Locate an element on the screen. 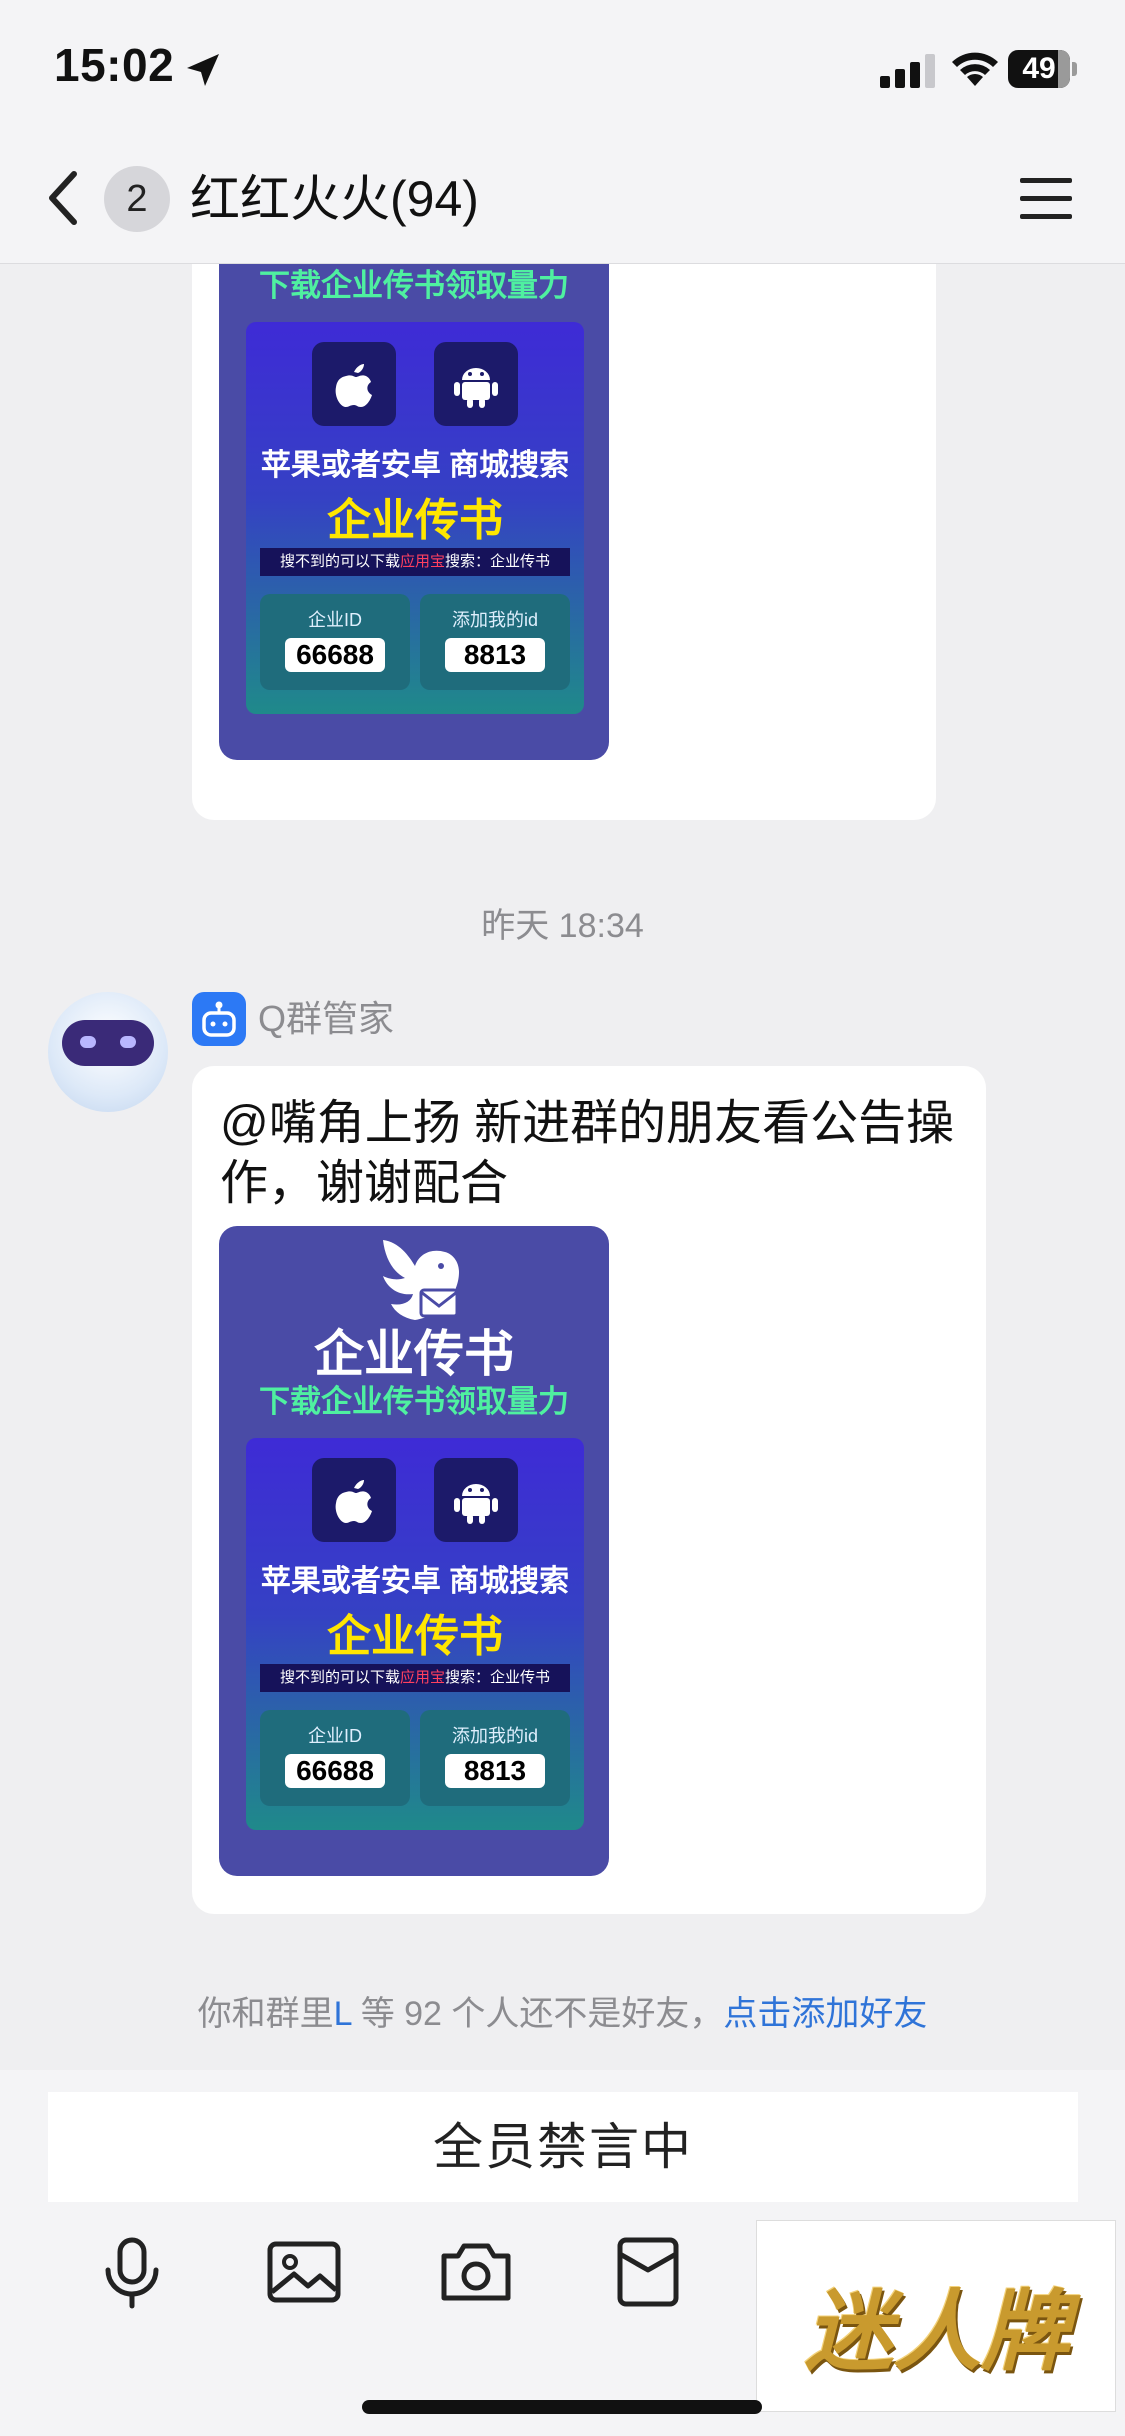  red-packet-button is located at coordinates (648, 2272).